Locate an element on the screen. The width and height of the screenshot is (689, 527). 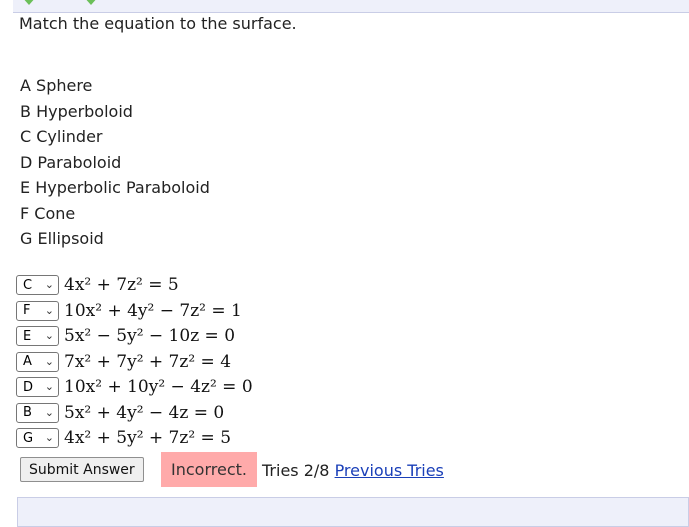
equation-row: C ⌄ 4x² + 7z² = 5 is located at coordinates (97, 285).